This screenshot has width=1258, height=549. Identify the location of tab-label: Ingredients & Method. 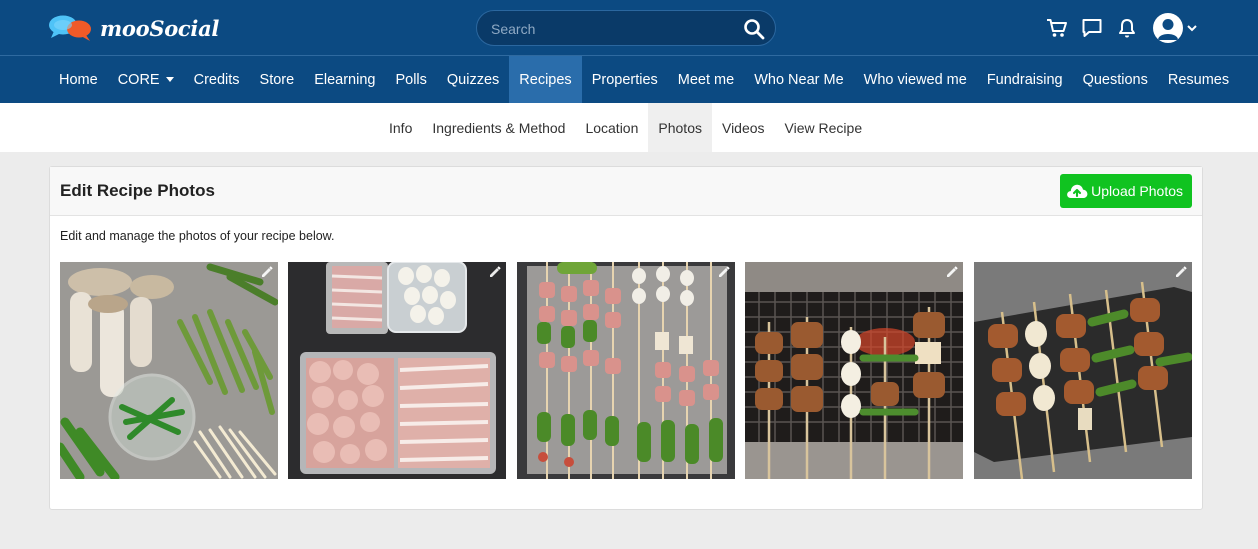
(499, 127).